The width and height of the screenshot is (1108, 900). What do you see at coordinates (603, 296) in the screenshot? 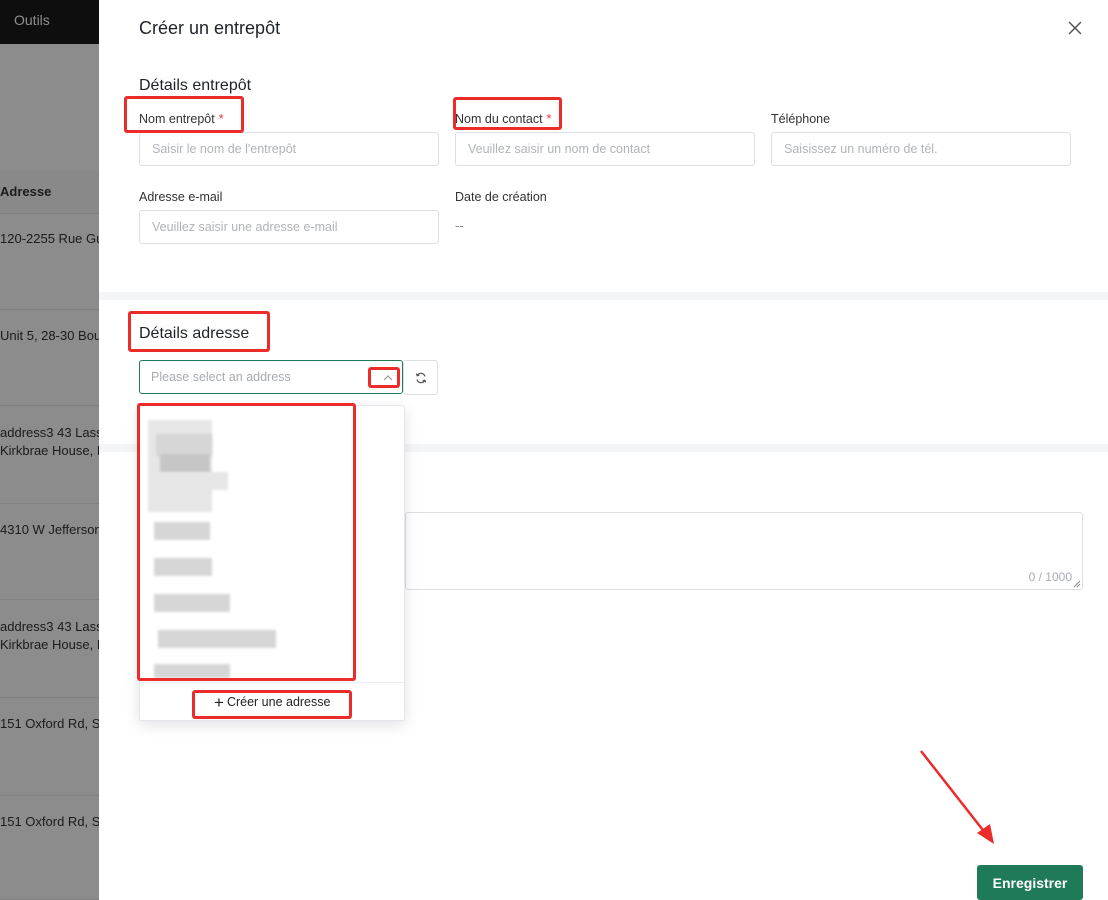
I see `section-divider` at bounding box center [603, 296].